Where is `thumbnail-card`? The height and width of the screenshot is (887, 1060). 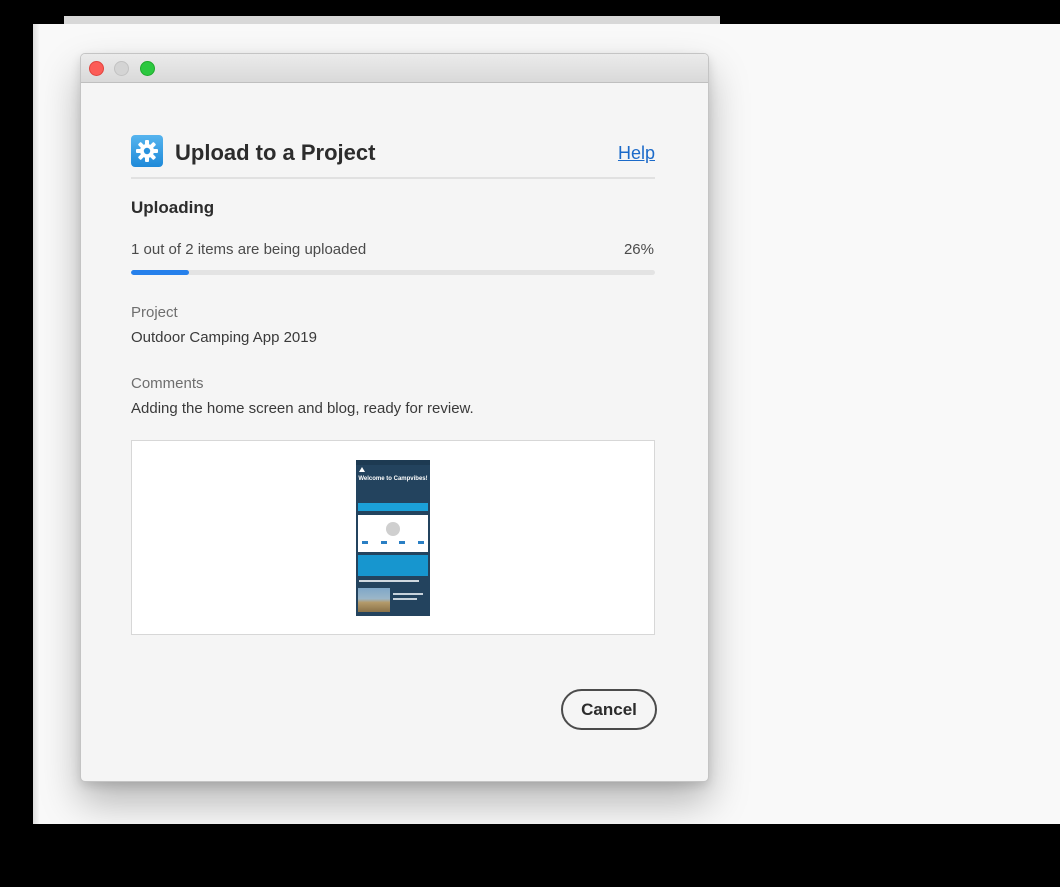 thumbnail-card is located at coordinates (393, 533).